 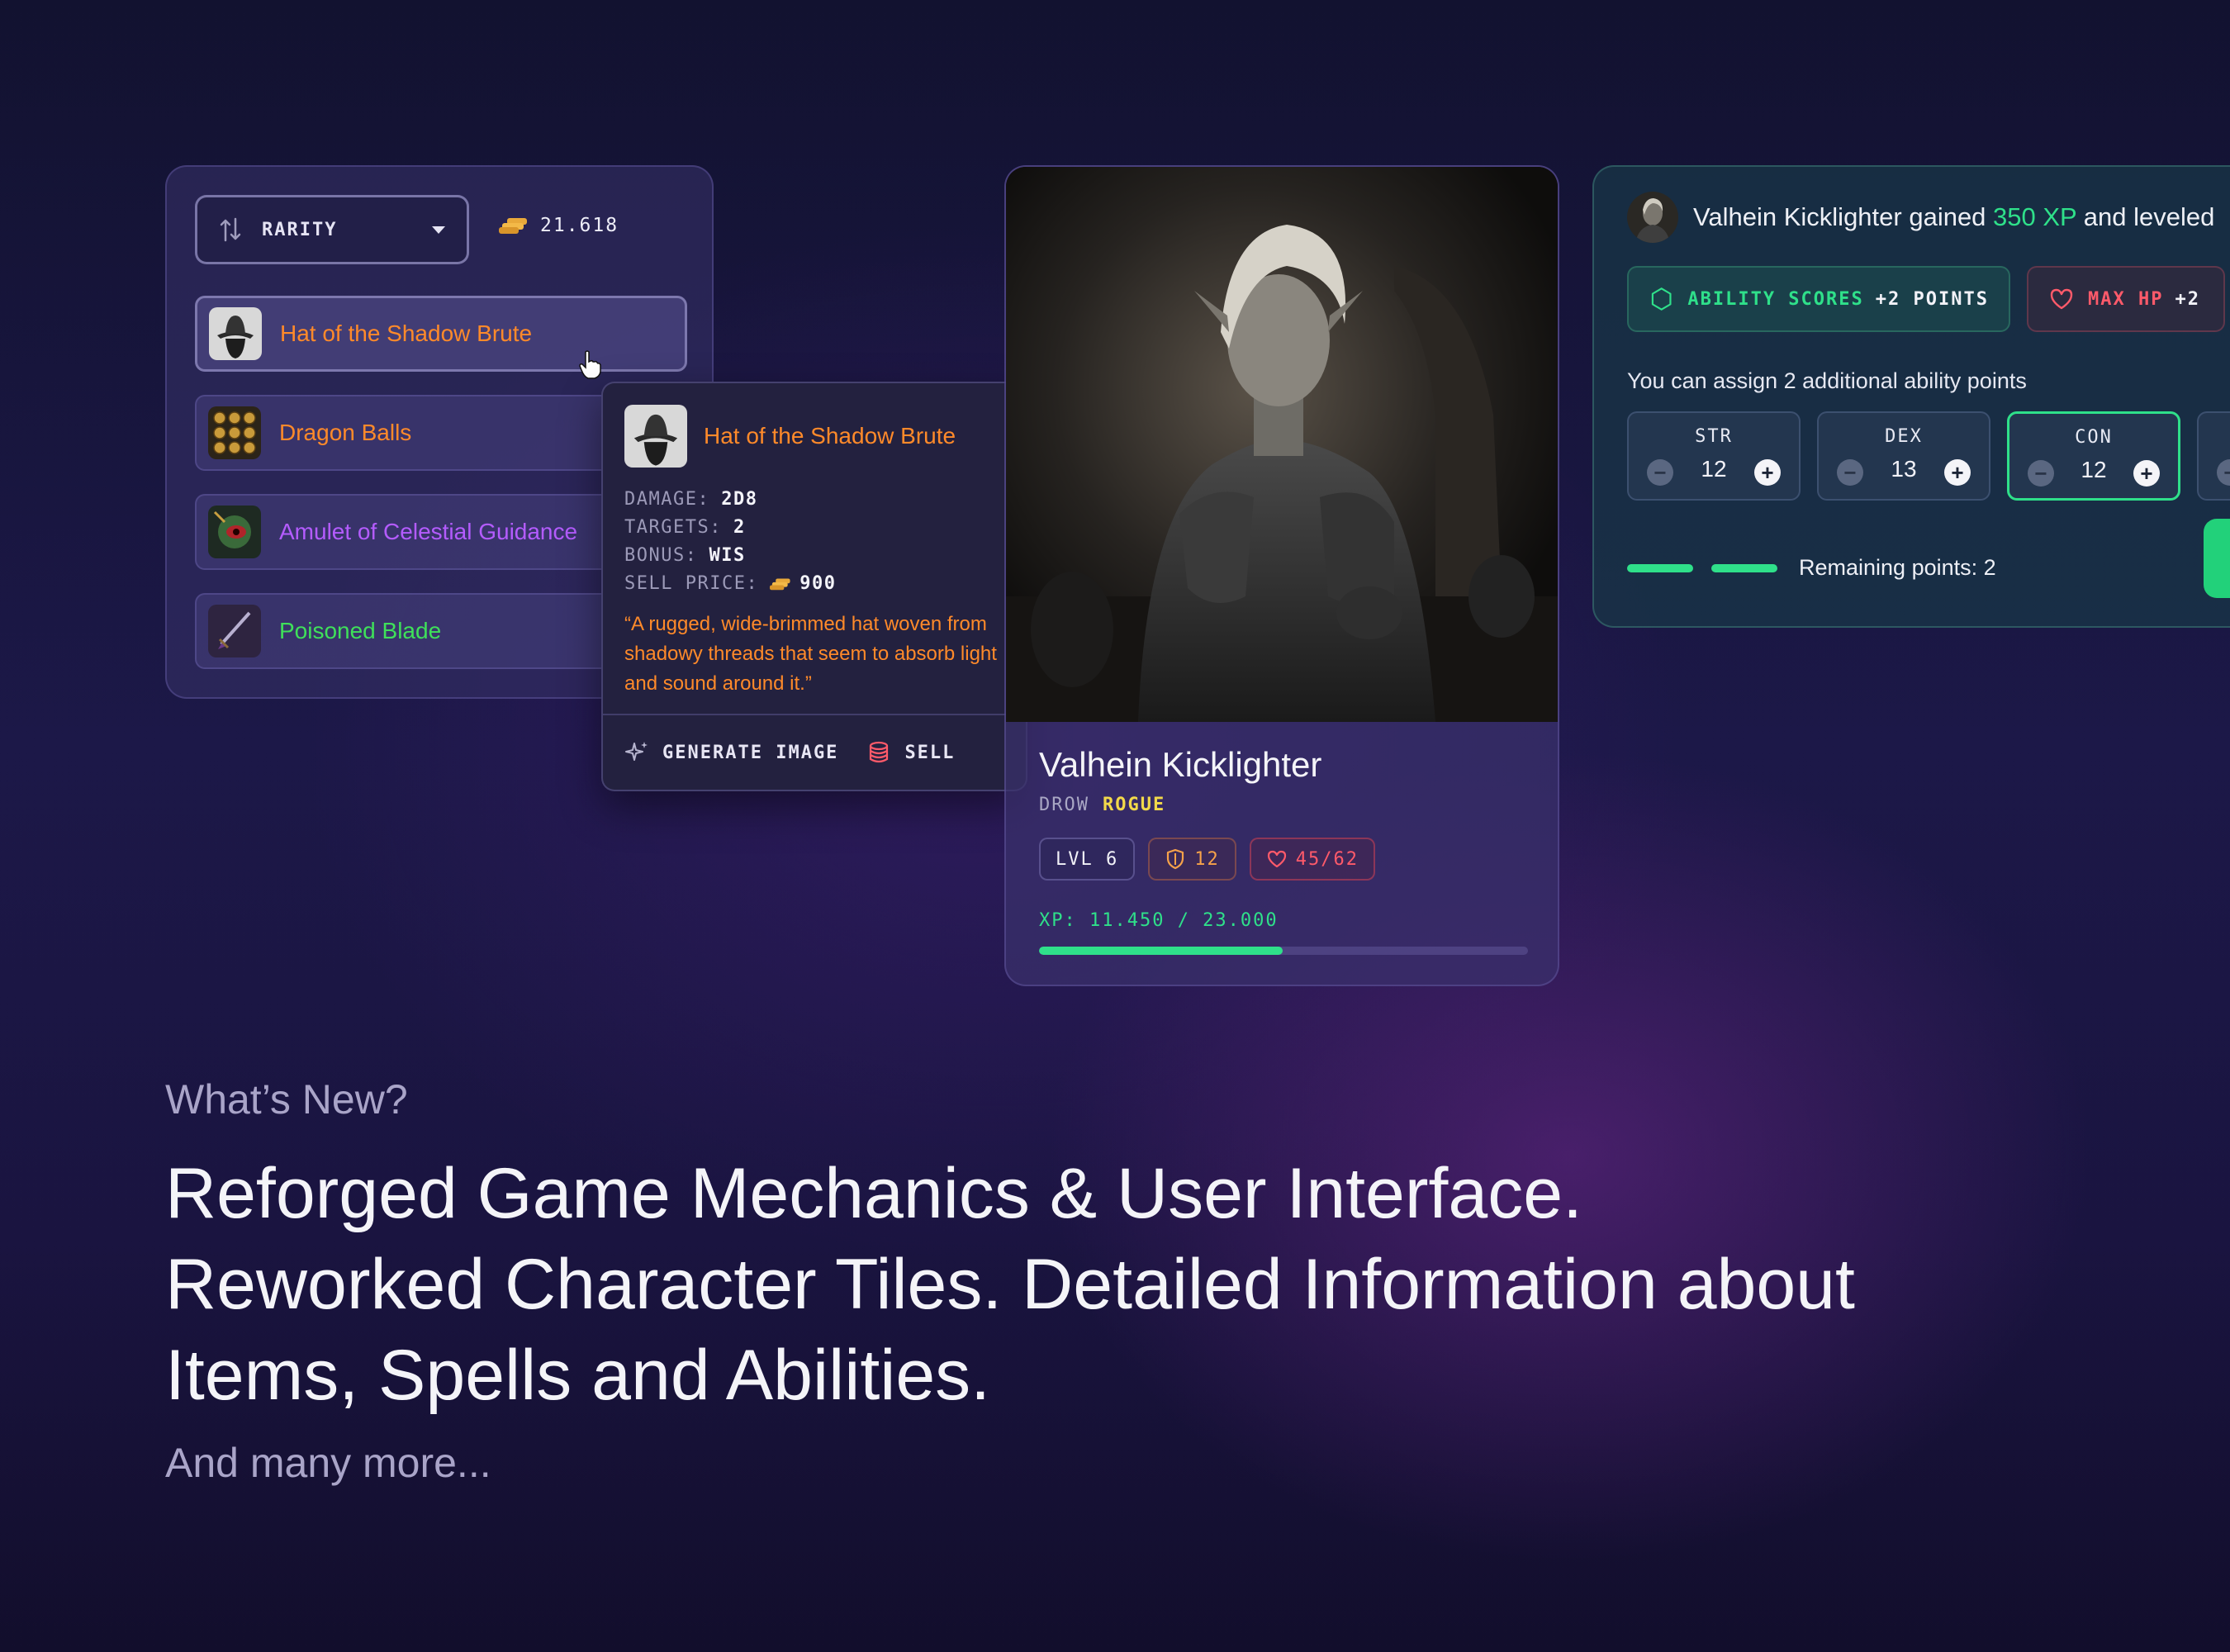 What do you see at coordinates (345, 432) in the screenshot?
I see `item-name: Dragon Balls` at bounding box center [345, 432].